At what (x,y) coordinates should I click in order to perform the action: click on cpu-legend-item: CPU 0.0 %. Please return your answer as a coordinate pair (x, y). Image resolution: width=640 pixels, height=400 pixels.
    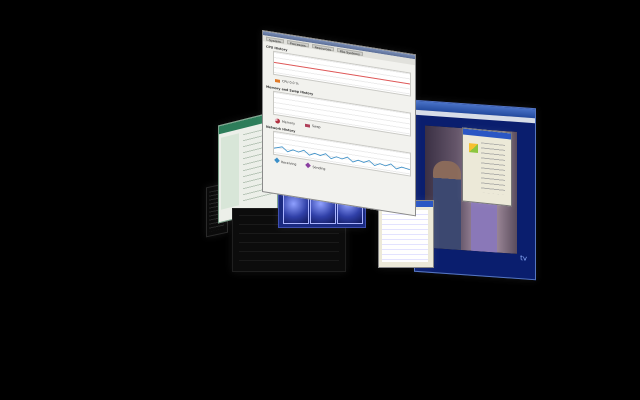
    Looking at the image, I should click on (287, 82).